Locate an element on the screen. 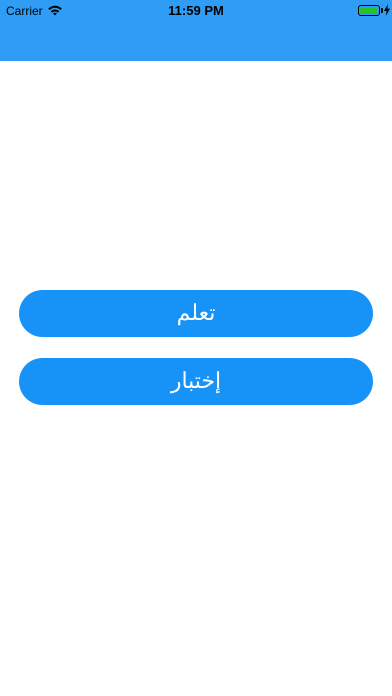  status-bar: Carrier 11:59 PM is located at coordinates (196, 11).